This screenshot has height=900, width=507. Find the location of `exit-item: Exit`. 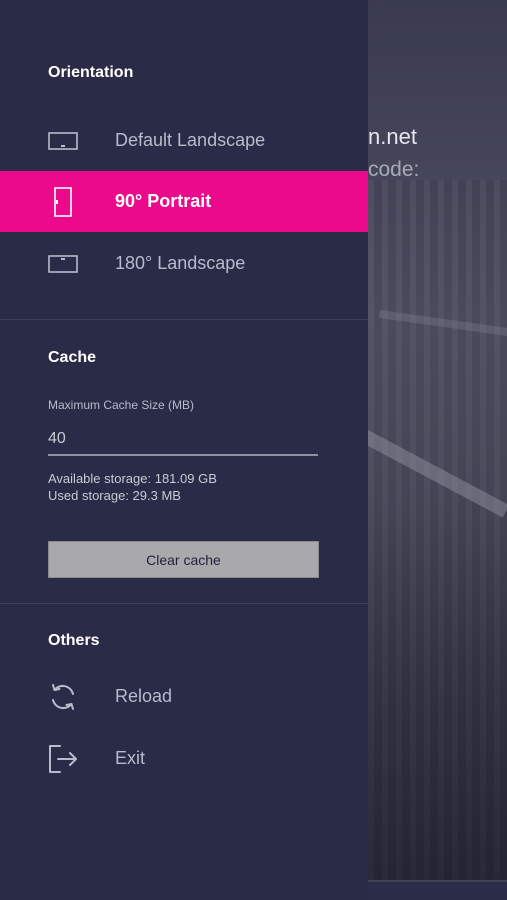

exit-item: Exit is located at coordinates (184, 758).